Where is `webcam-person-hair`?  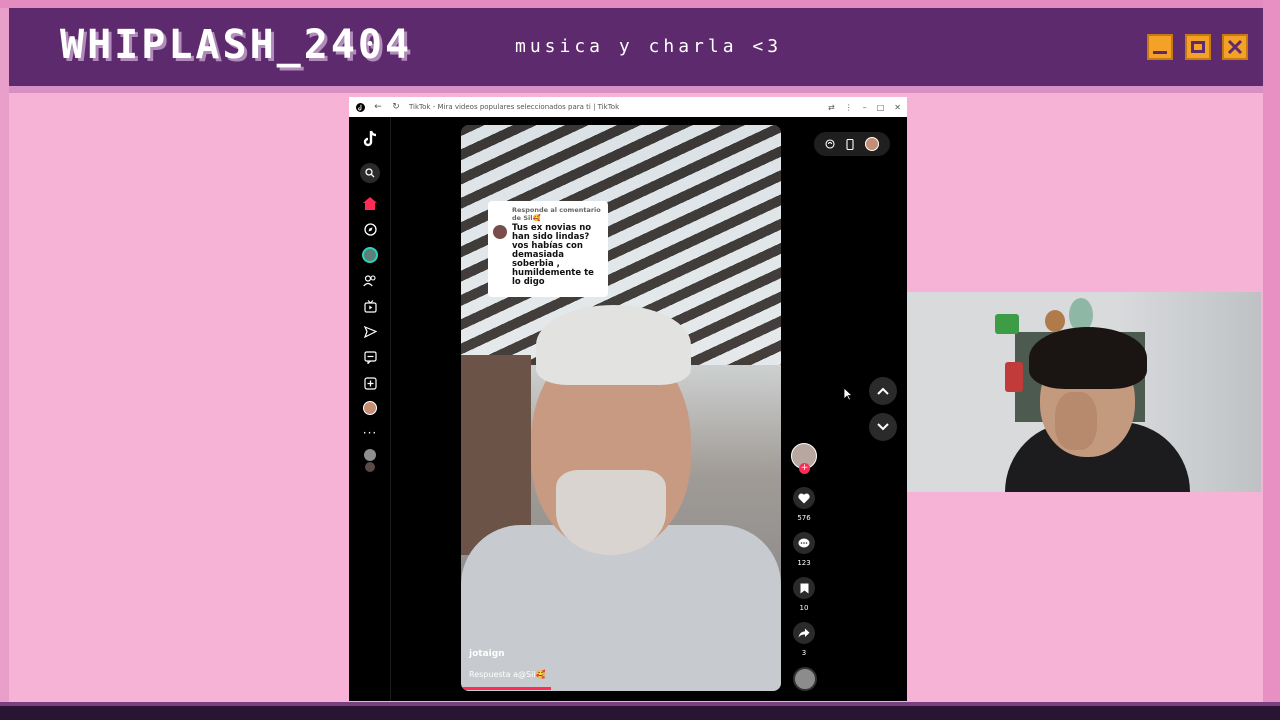
webcam-person-hair is located at coordinates (1088, 358).